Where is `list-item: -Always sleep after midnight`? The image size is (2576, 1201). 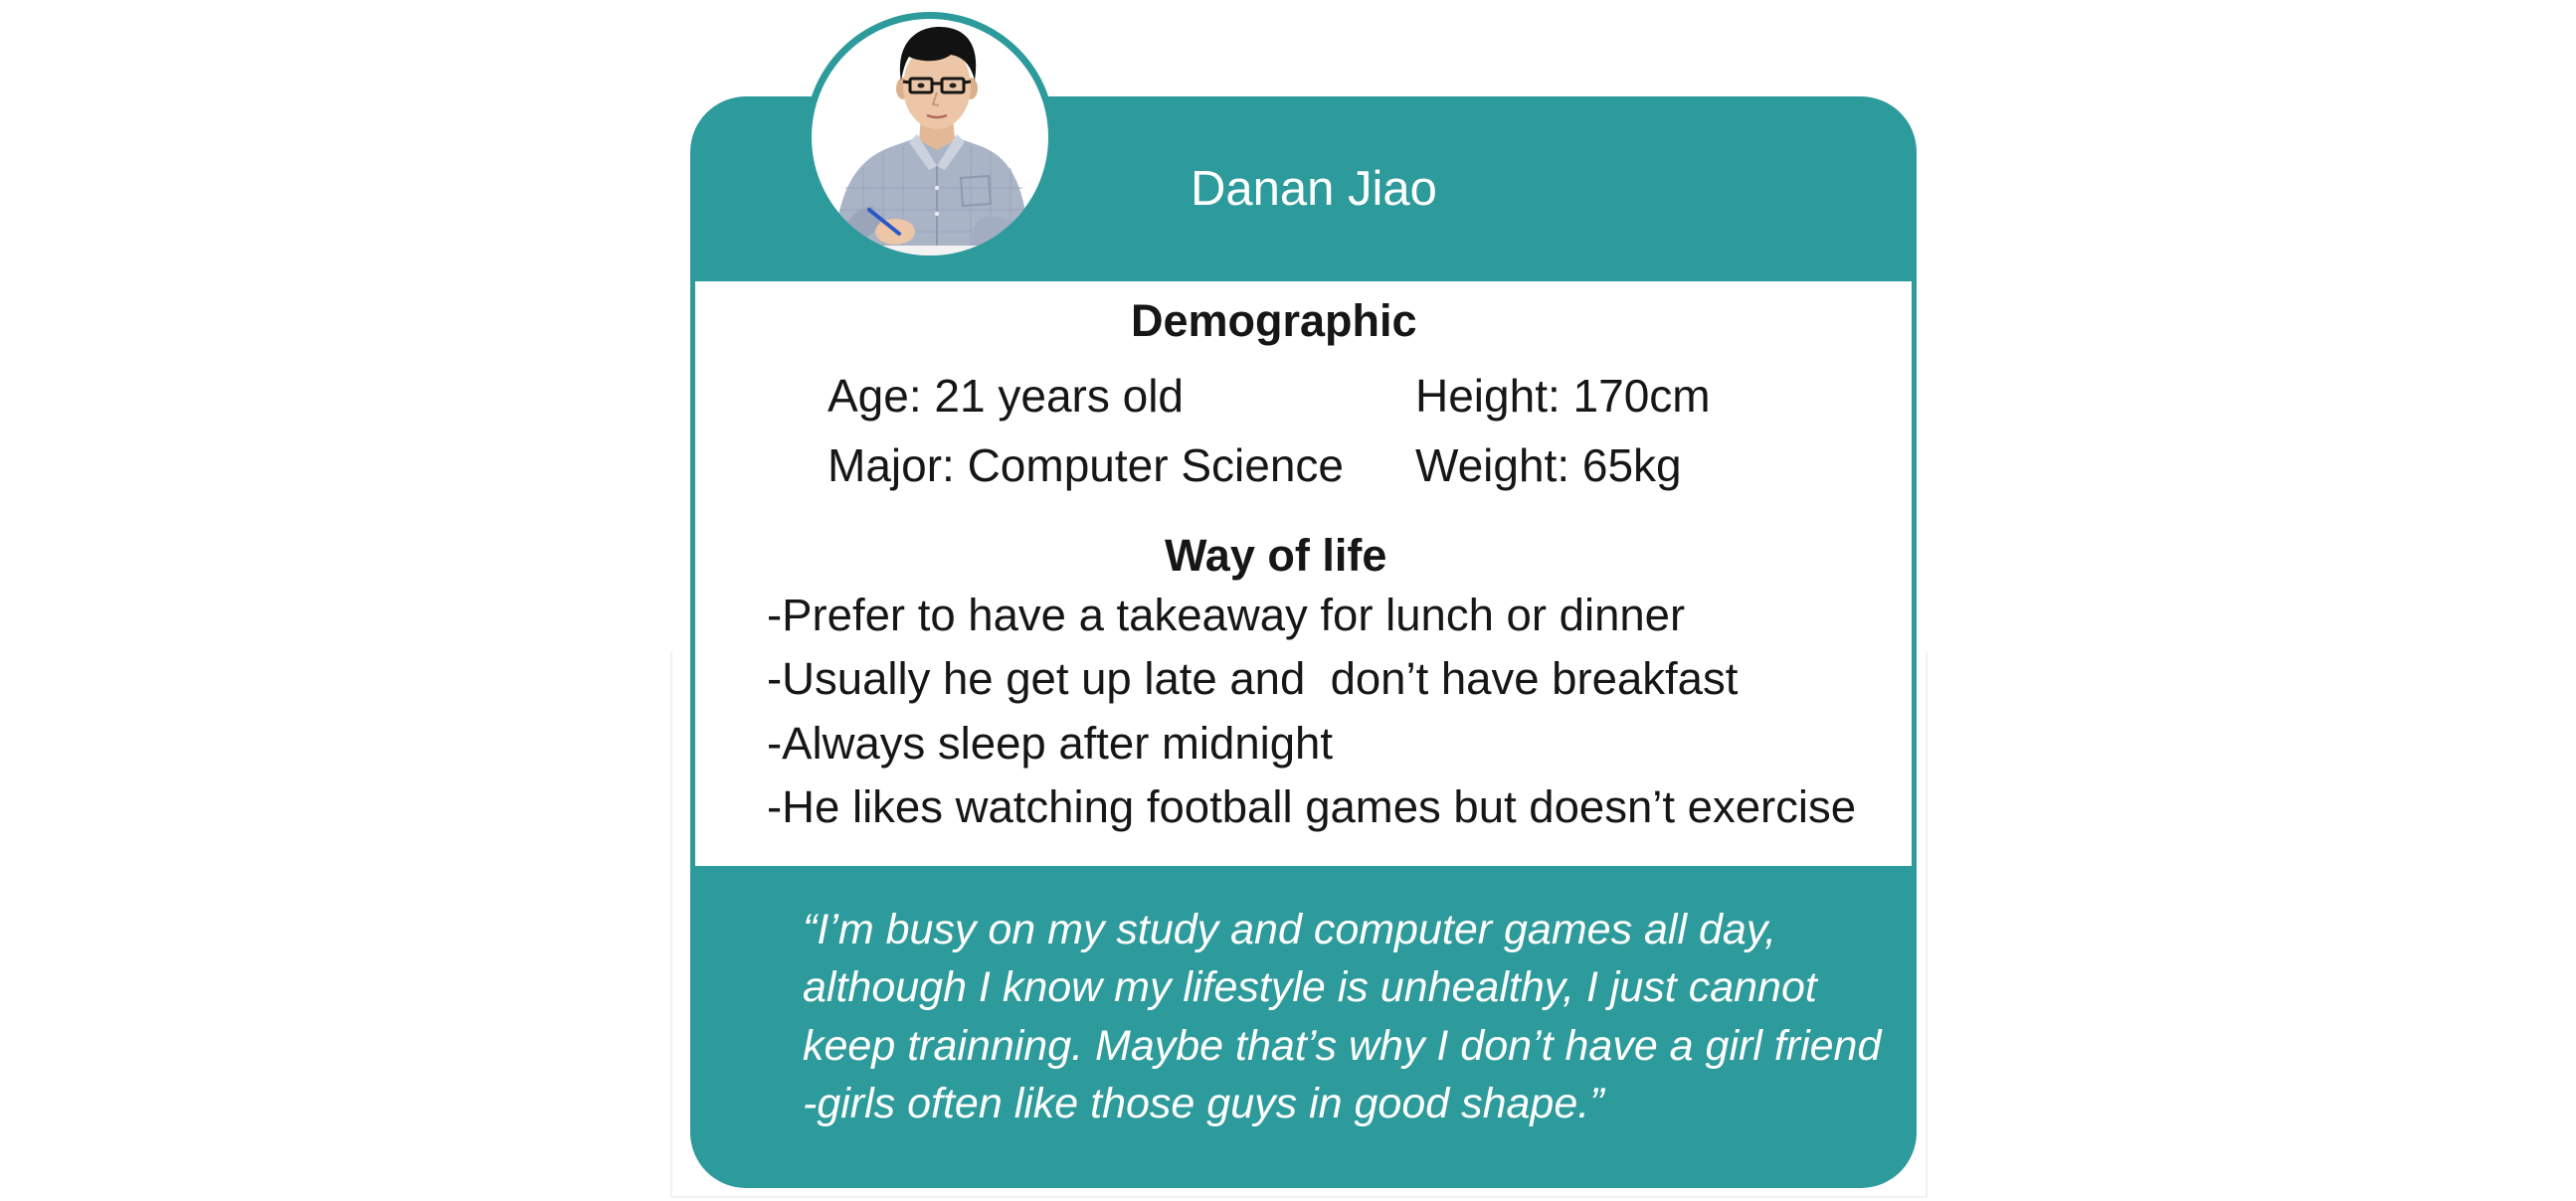
list-item: -Always sleep after midnight is located at coordinates (1050, 743).